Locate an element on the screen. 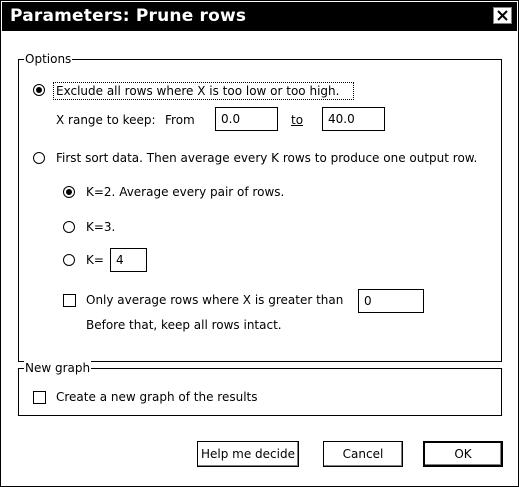 The image size is (519, 487). only-average-checkbox is located at coordinates (69, 300).